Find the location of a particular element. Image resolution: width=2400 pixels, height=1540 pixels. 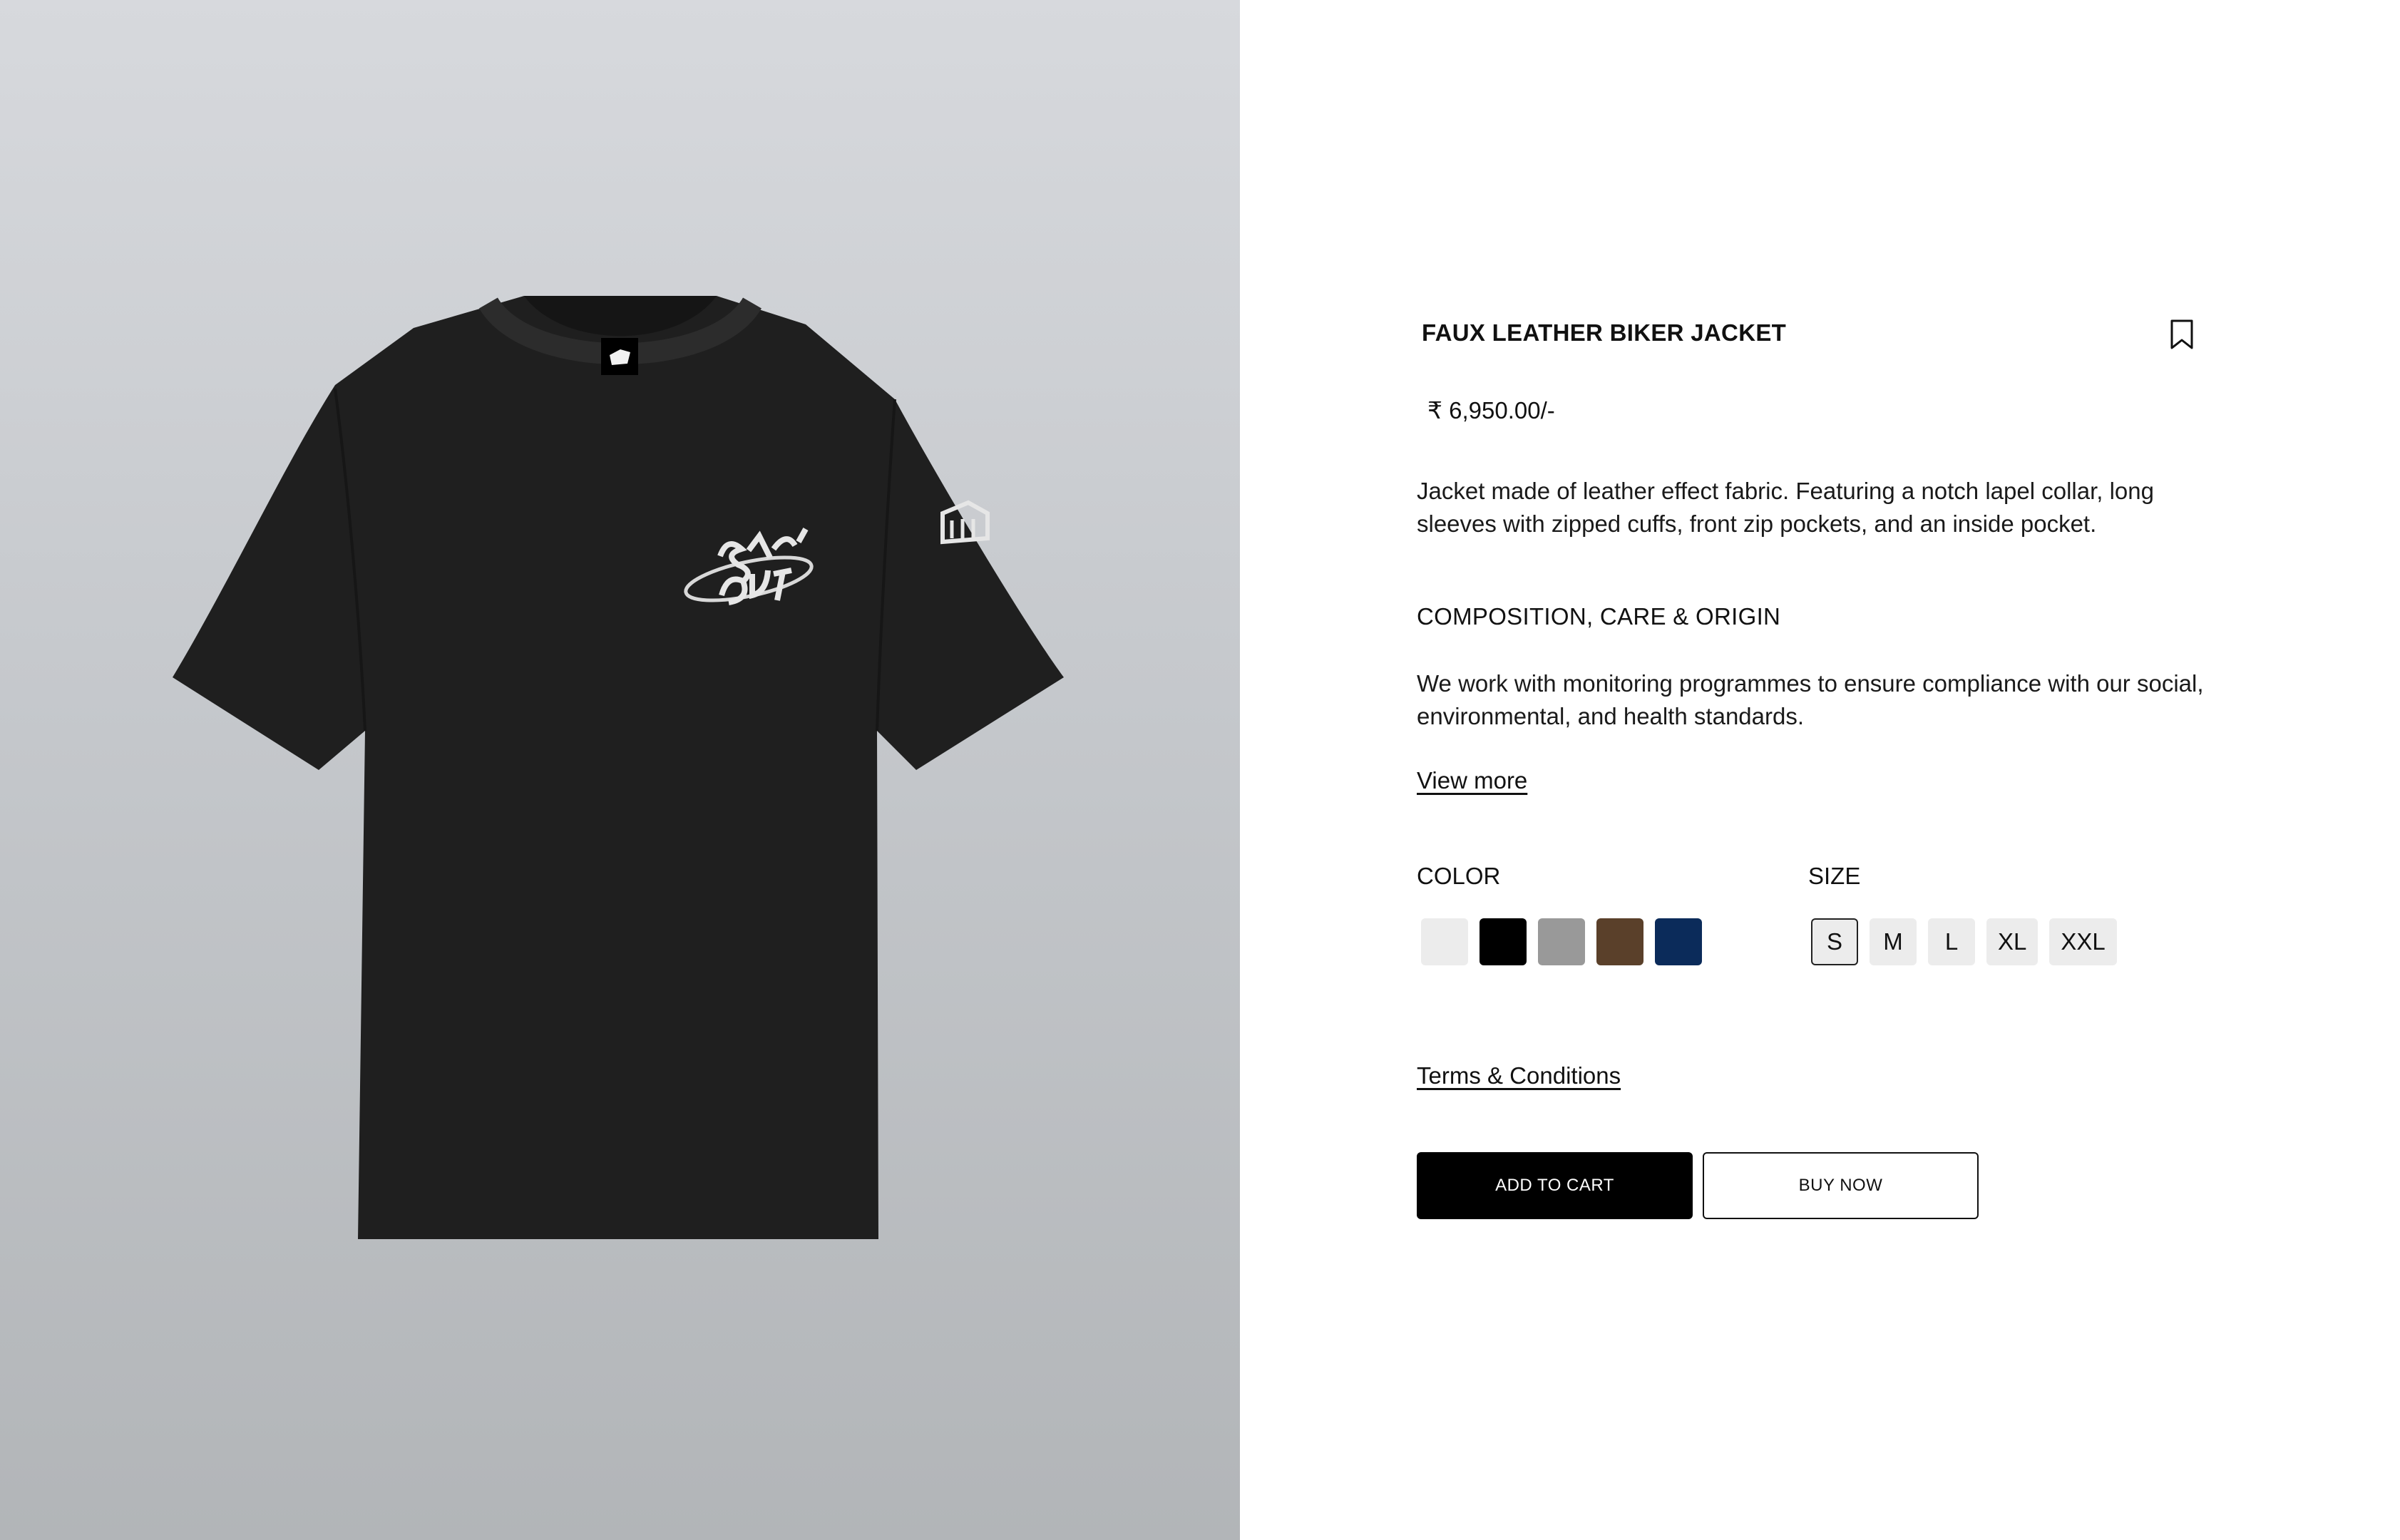

size-options: S M L XL XXL is located at coordinates (1964, 941).